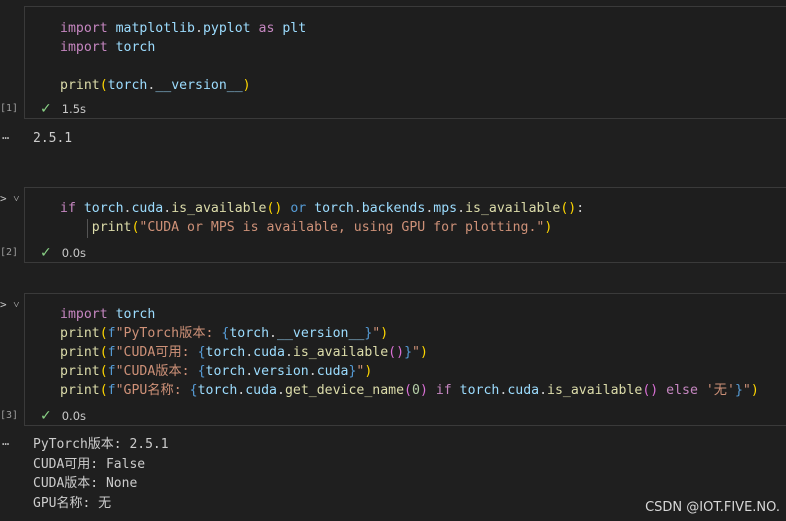  What do you see at coordinates (72, 503) in the screenshot?
I see `output-line: GPU名称: 无` at bounding box center [72, 503].